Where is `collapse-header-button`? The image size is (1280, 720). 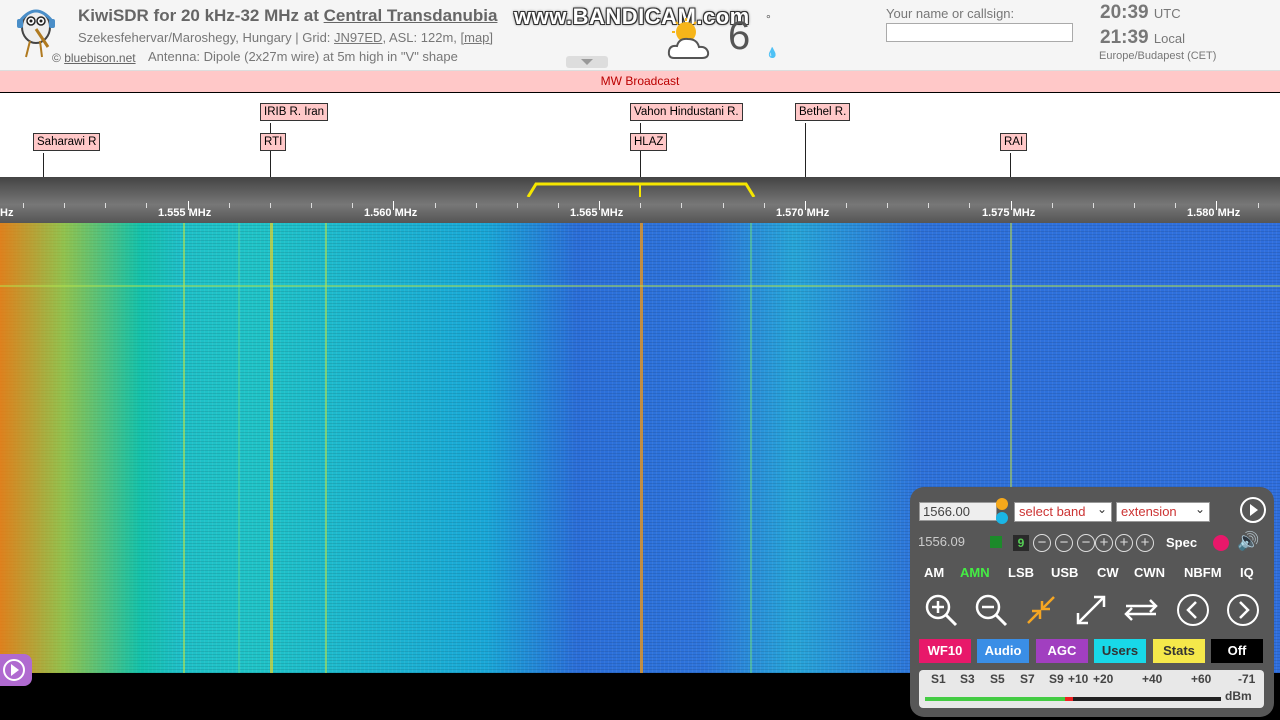
collapse-header-button is located at coordinates (587, 62).